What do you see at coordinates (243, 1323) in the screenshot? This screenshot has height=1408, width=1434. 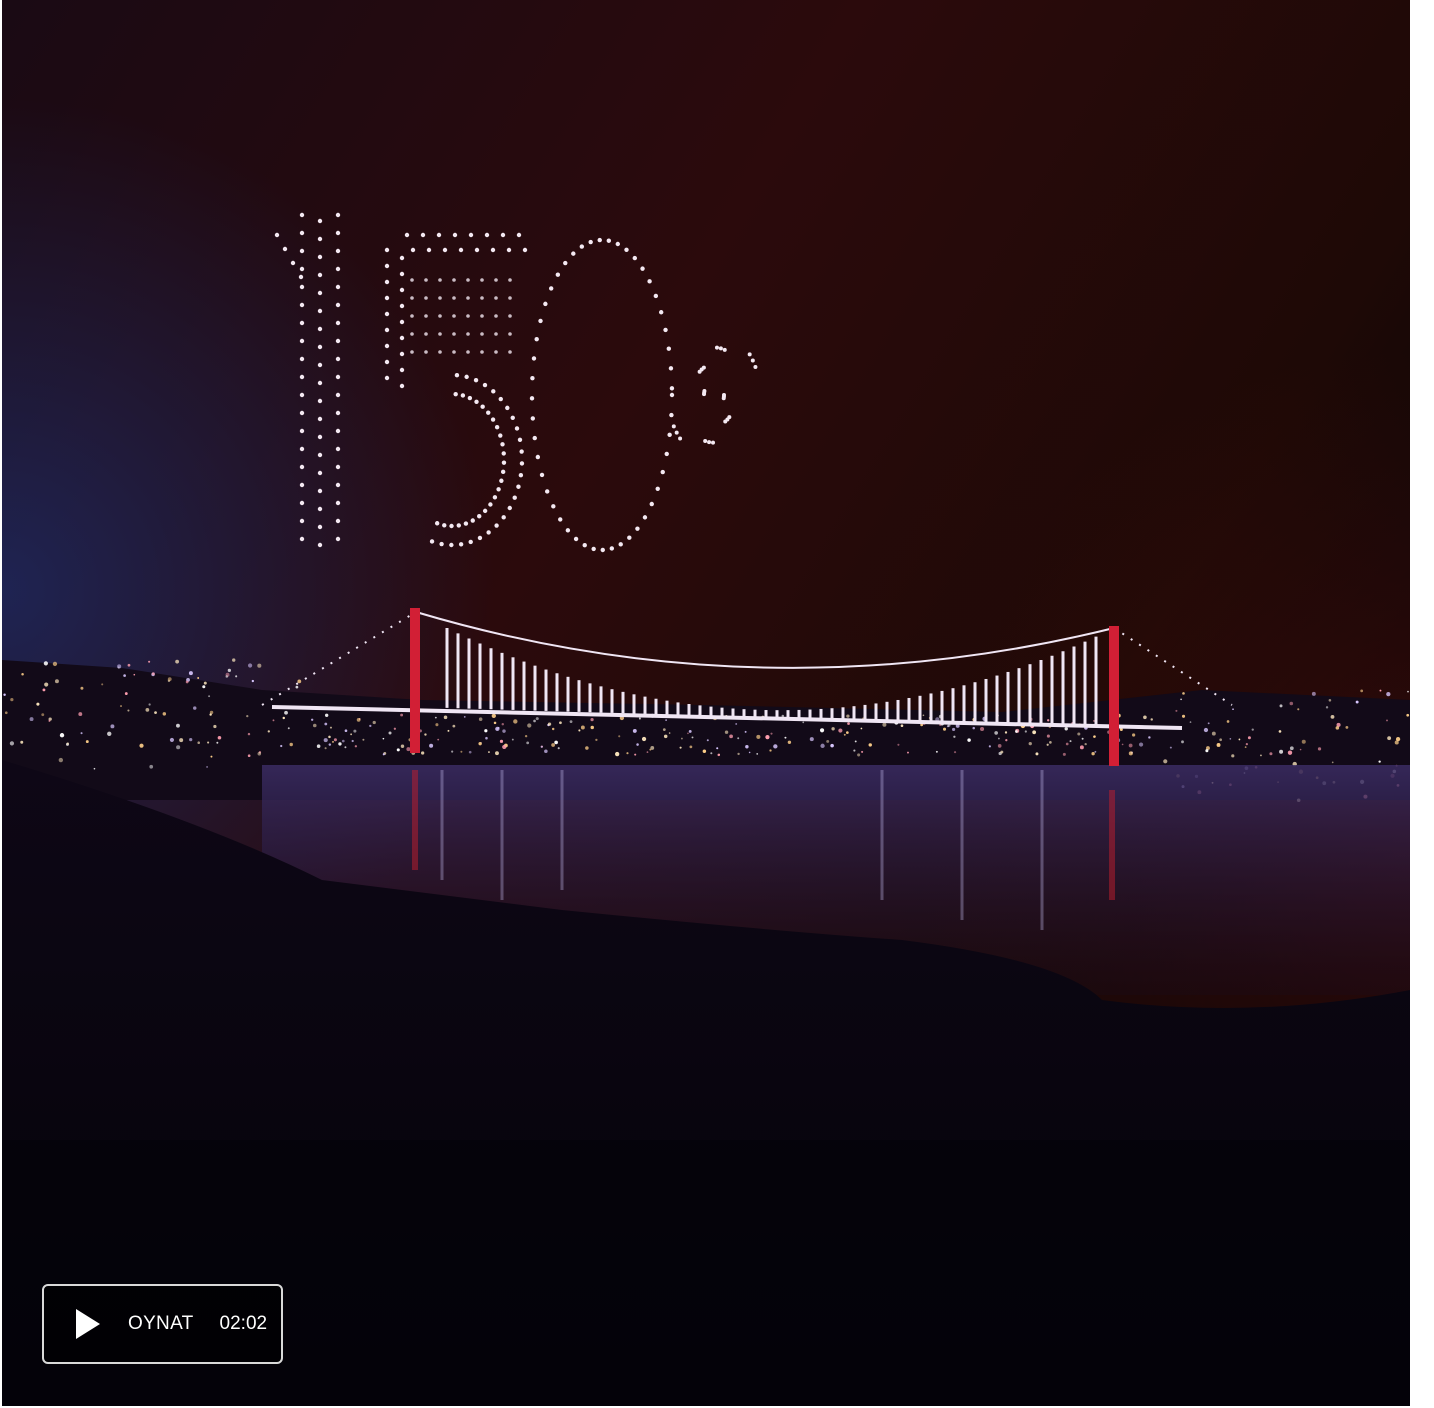 I see `video-duration: 02:02` at bounding box center [243, 1323].